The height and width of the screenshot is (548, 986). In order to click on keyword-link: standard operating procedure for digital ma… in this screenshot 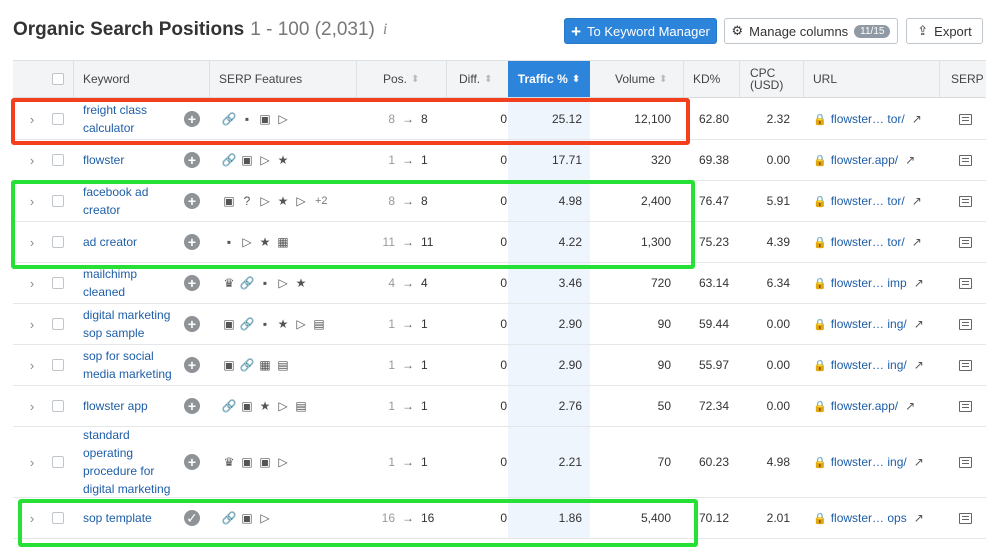, I will do `click(134, 462)`.